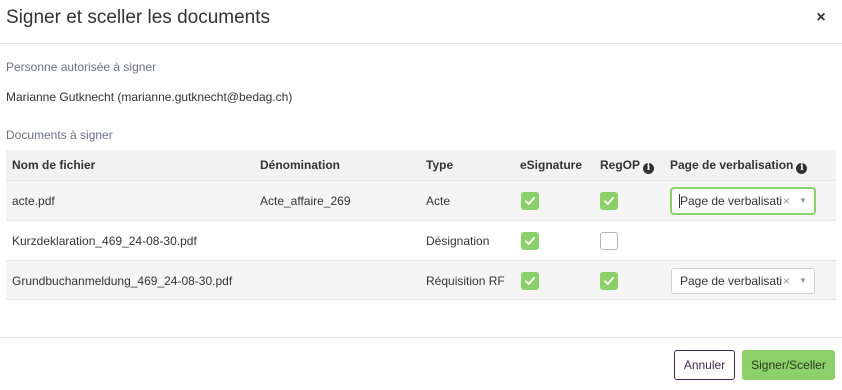 This screenshot has height=390, width=842. What do you see at coordinates (551, 165) in the screenshot?
I see `column-header-esignature: eSignature` at bounding box center [551, 165].